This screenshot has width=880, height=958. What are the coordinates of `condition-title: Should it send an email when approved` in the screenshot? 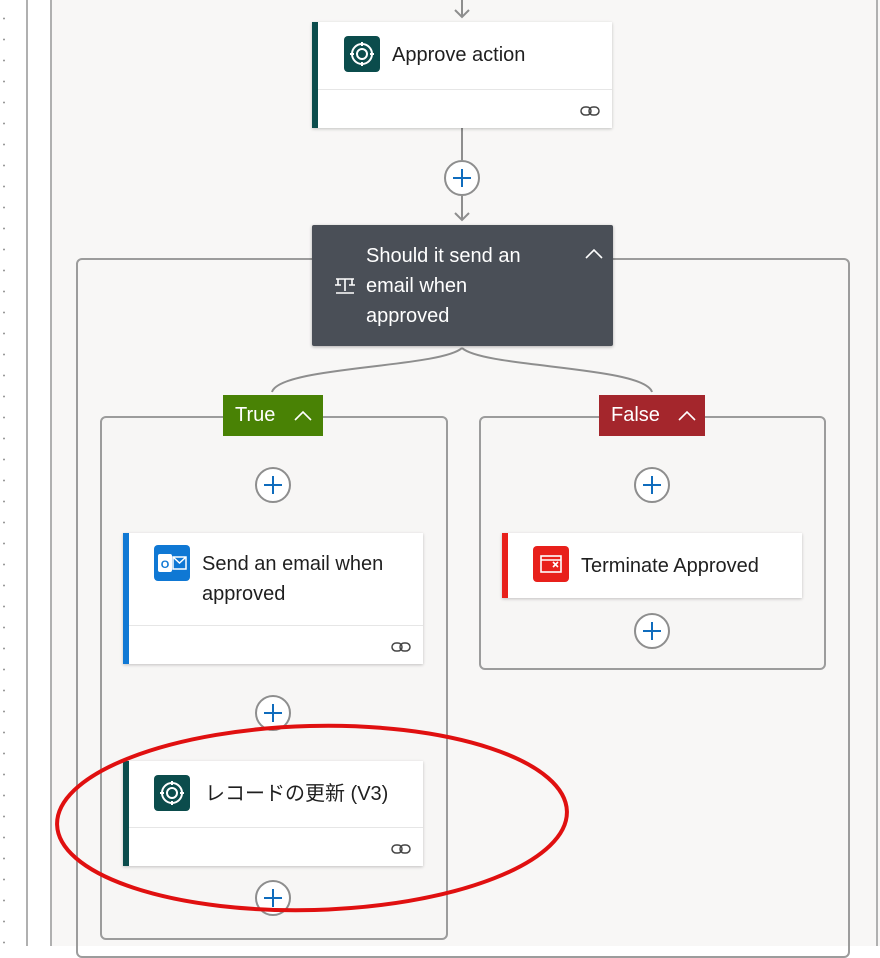 It's located at (443, 286).